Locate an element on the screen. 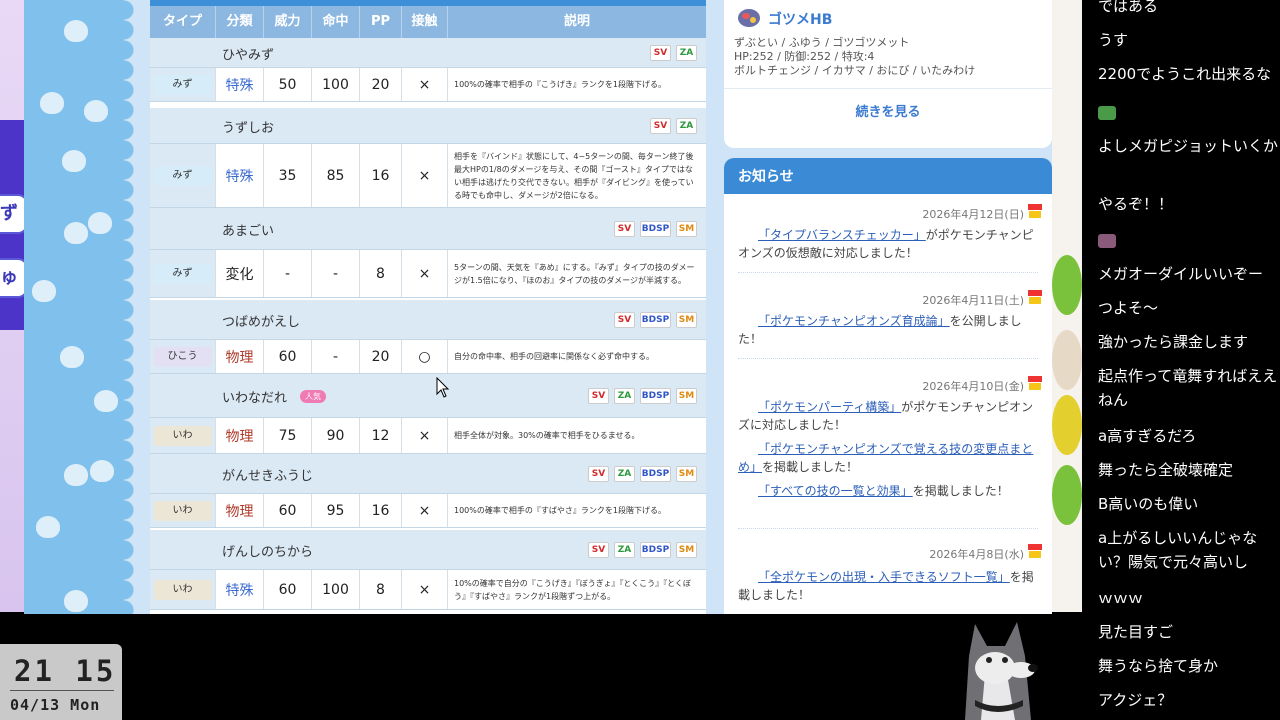 Image resolution: width=1280 pixels, height=720 pixels. move-power: - is located at coordinates (288, 273).